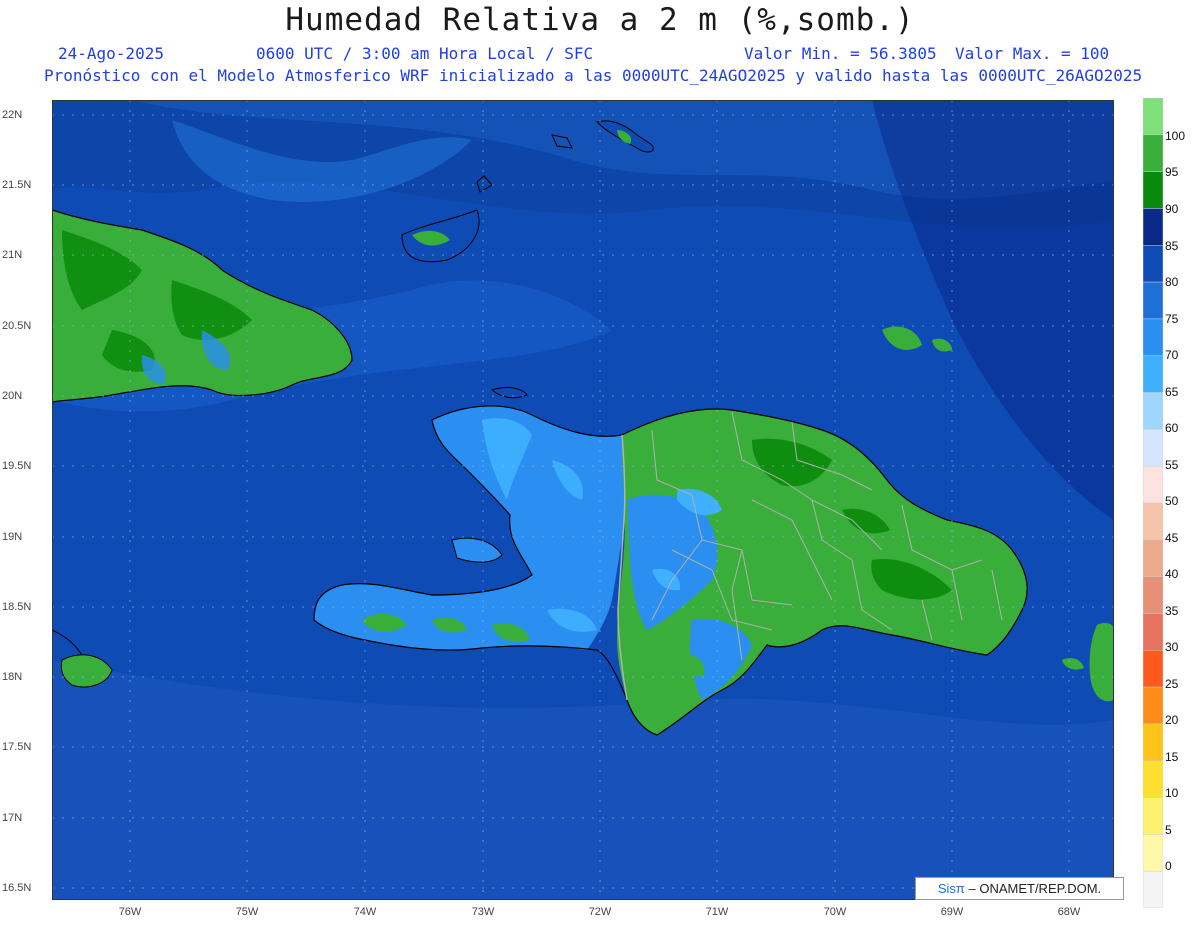 The width and height of the screenshot is (1200, 927). I want to click on lon-label-74w: 74W, so click(365, 912).